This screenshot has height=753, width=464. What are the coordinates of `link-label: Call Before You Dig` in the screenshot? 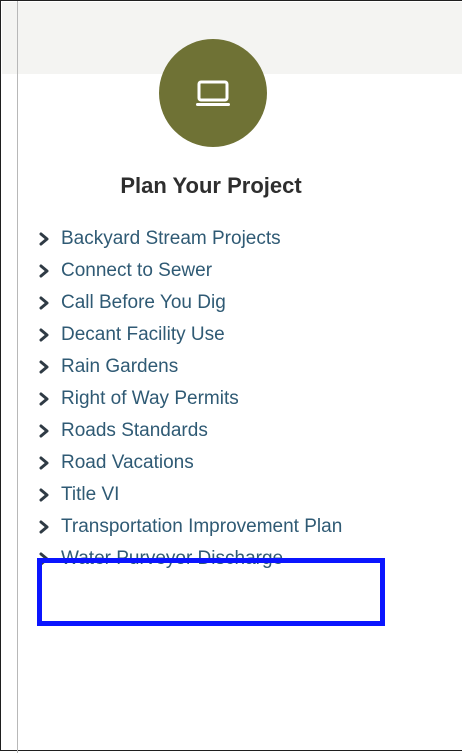 It's located at (240, 303).